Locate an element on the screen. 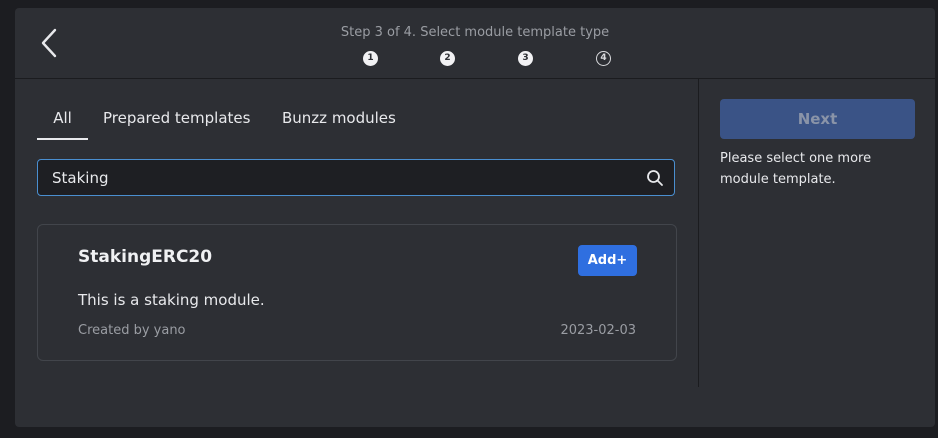  panel-divider is located at coordinates (698, 233).